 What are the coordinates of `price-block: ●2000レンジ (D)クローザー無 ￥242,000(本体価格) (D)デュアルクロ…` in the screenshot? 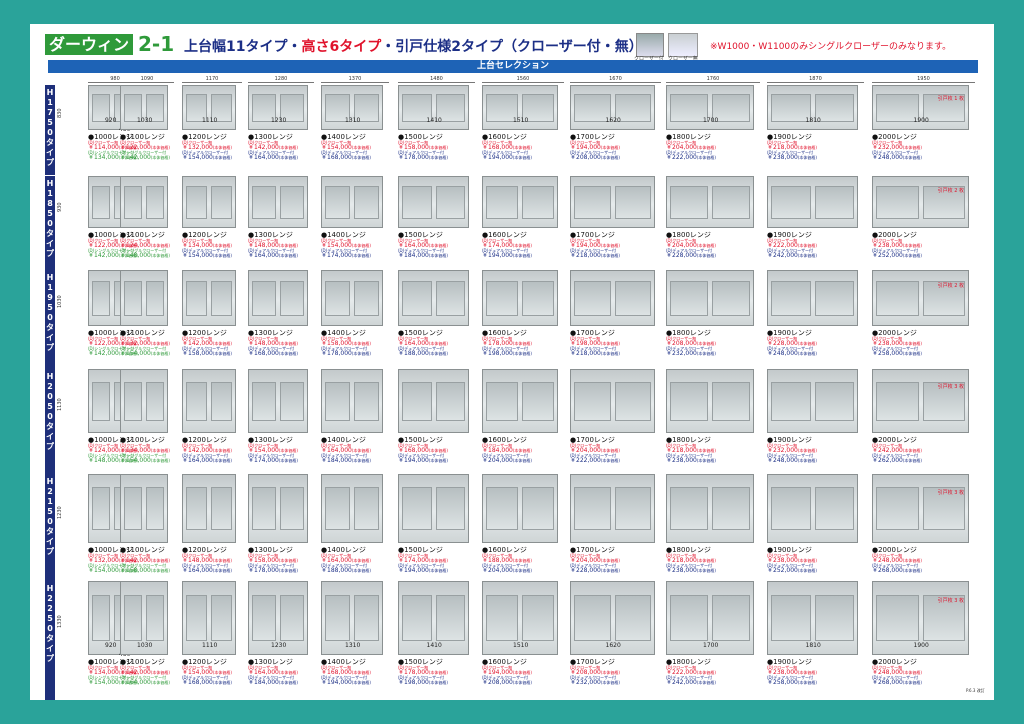 It's located at (897, 450).